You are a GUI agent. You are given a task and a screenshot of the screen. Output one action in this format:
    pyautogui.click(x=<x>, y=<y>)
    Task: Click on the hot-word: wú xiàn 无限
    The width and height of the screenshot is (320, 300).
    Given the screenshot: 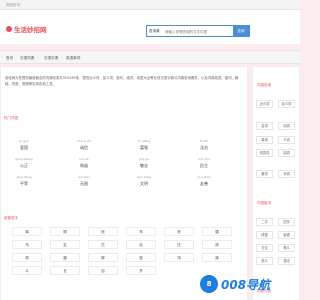 What is the action you would take?
    pyautogui.click(x=84, y=184)
    